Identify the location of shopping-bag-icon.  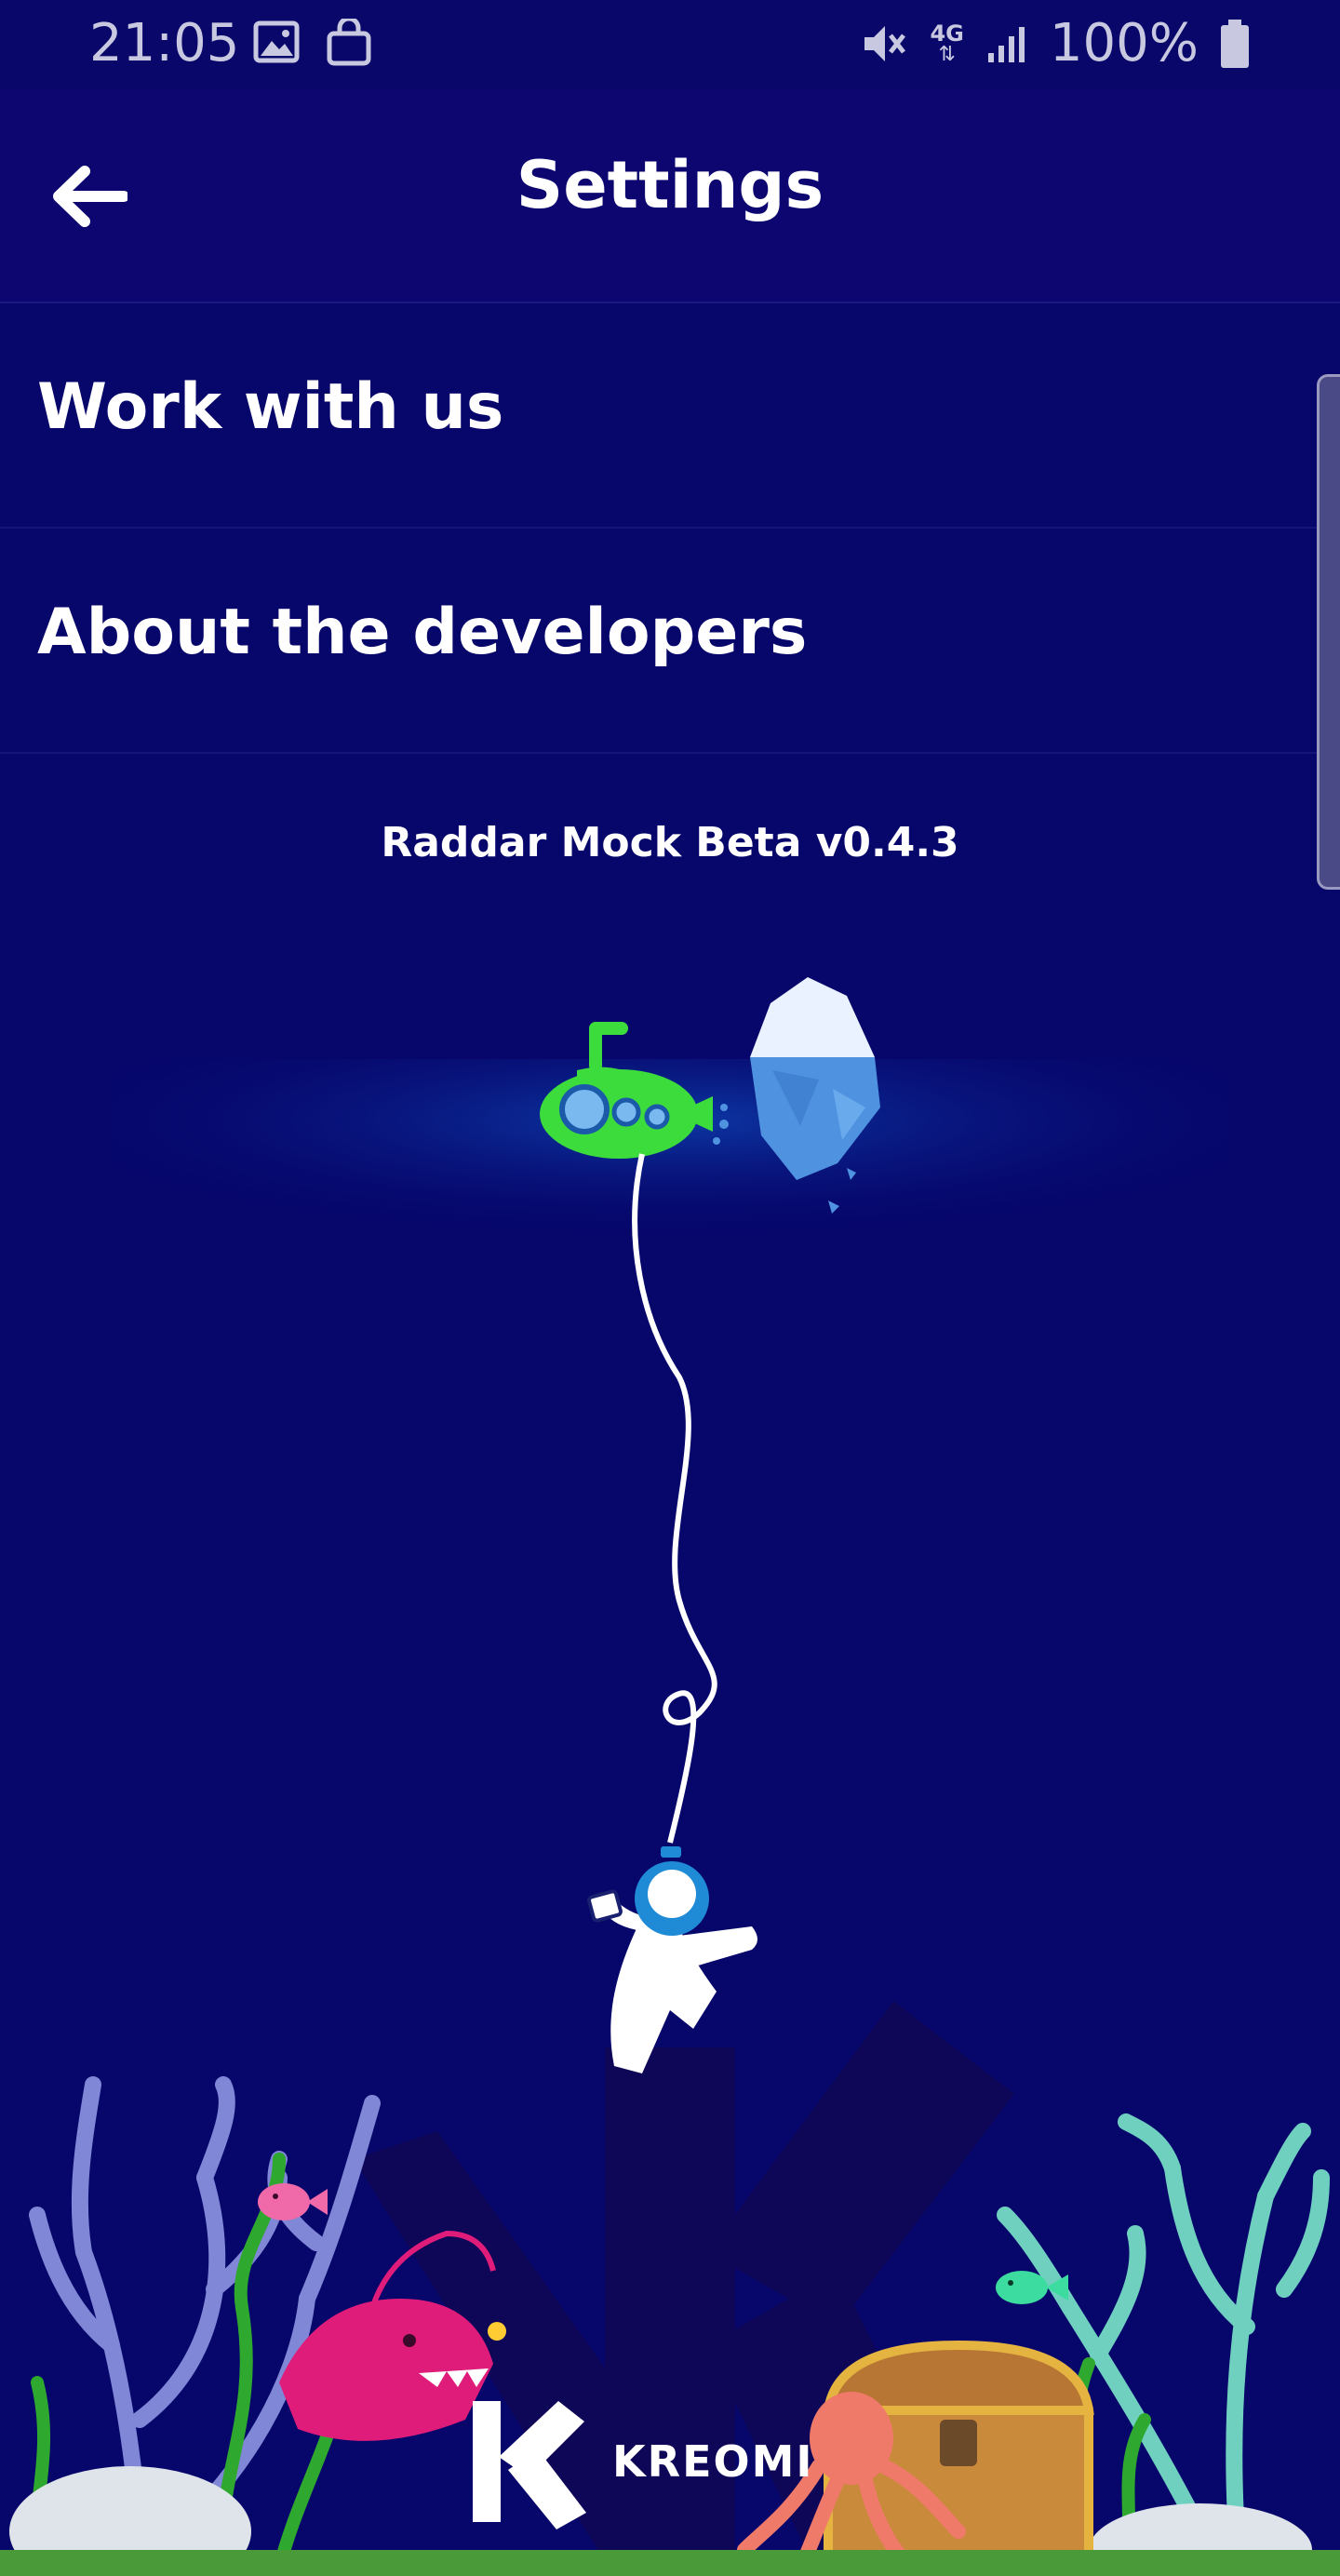
(349, 42).